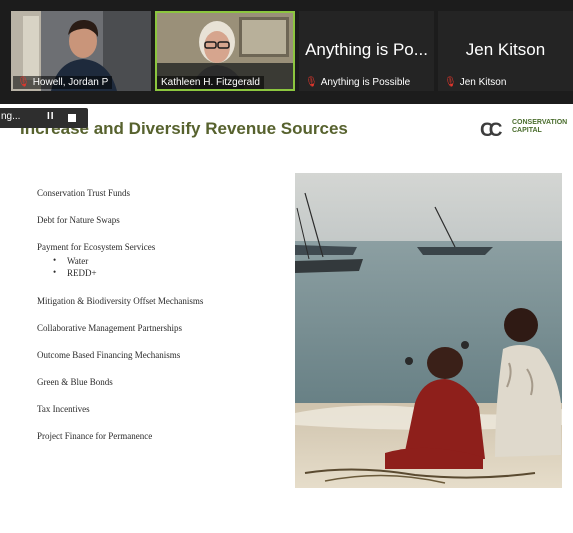 The height and width of the screenshot is (533, 573). What do you see at coordinates (84, 193) in the screenshot?
I see `list-item: Conservation Trust Funds` at bounding box center [84, 193].